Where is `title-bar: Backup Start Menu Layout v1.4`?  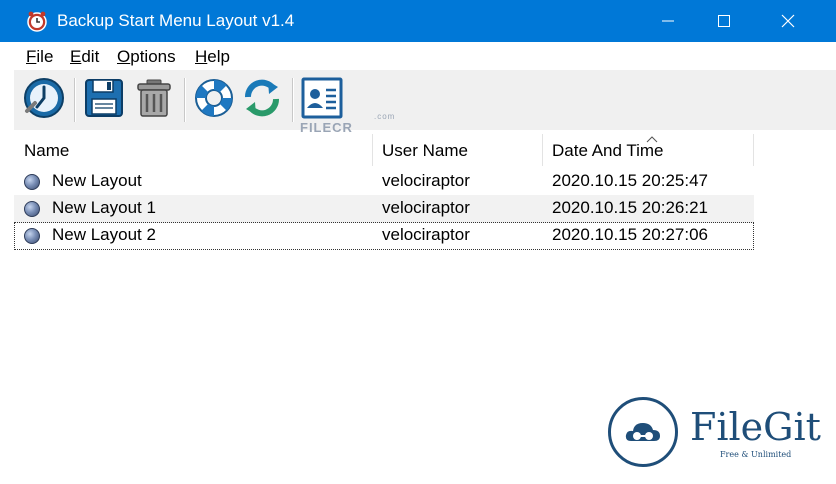
title-bar: Backup Start Menu Layout v1.4 is located at coordinates (418, 21).